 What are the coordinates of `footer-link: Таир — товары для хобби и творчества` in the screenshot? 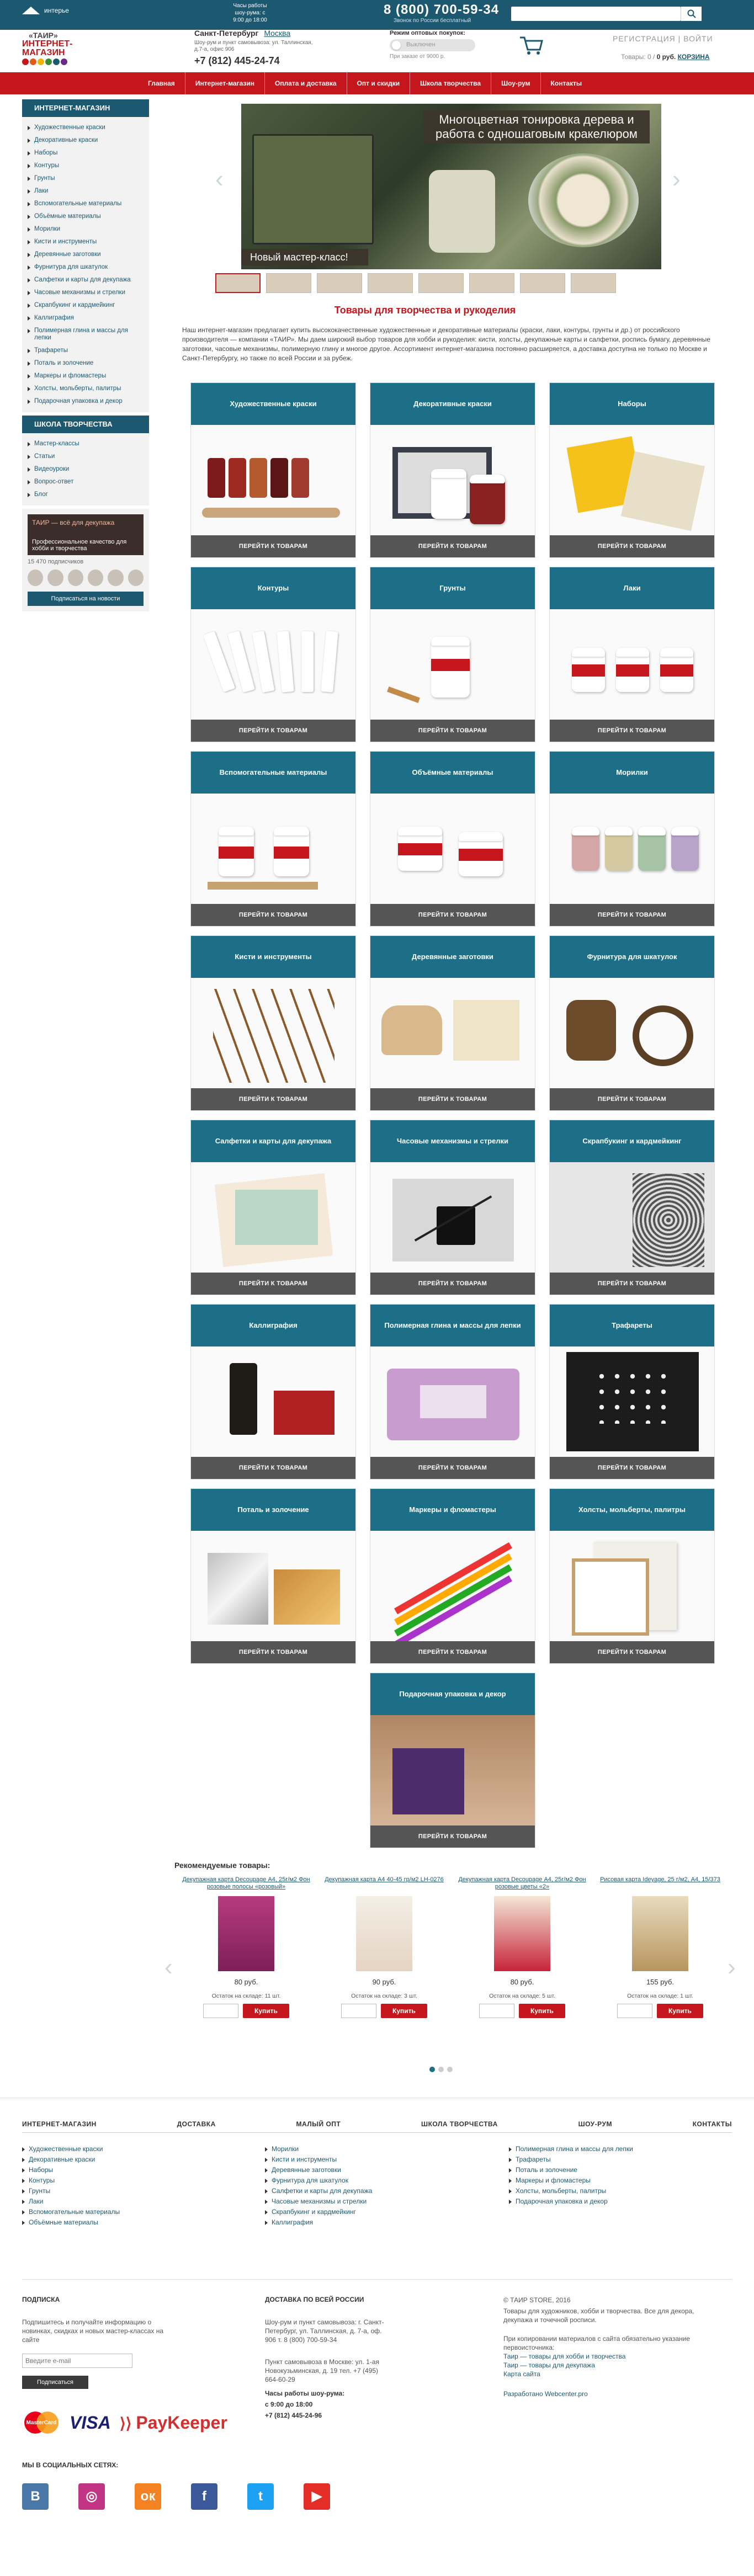 It's located at (564, 2356).